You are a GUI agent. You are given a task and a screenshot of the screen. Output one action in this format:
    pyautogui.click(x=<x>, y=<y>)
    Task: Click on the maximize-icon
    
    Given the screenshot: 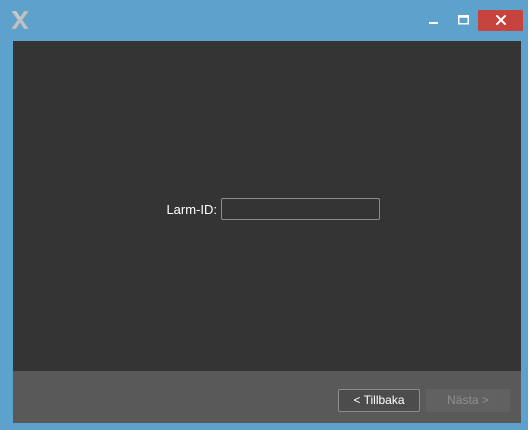 What is the action you would take?
    pyautogui.click(x=463, y=21)
    